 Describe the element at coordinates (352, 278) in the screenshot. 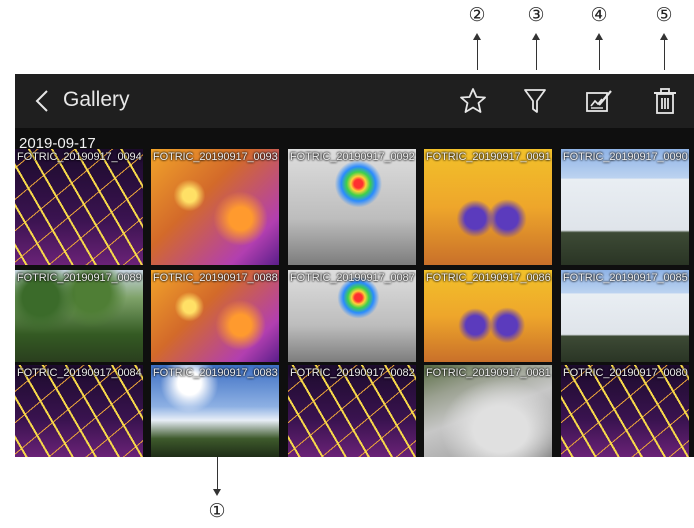

I see `thumbnail-filename: FOTRIC_20190917_0087` at that location.